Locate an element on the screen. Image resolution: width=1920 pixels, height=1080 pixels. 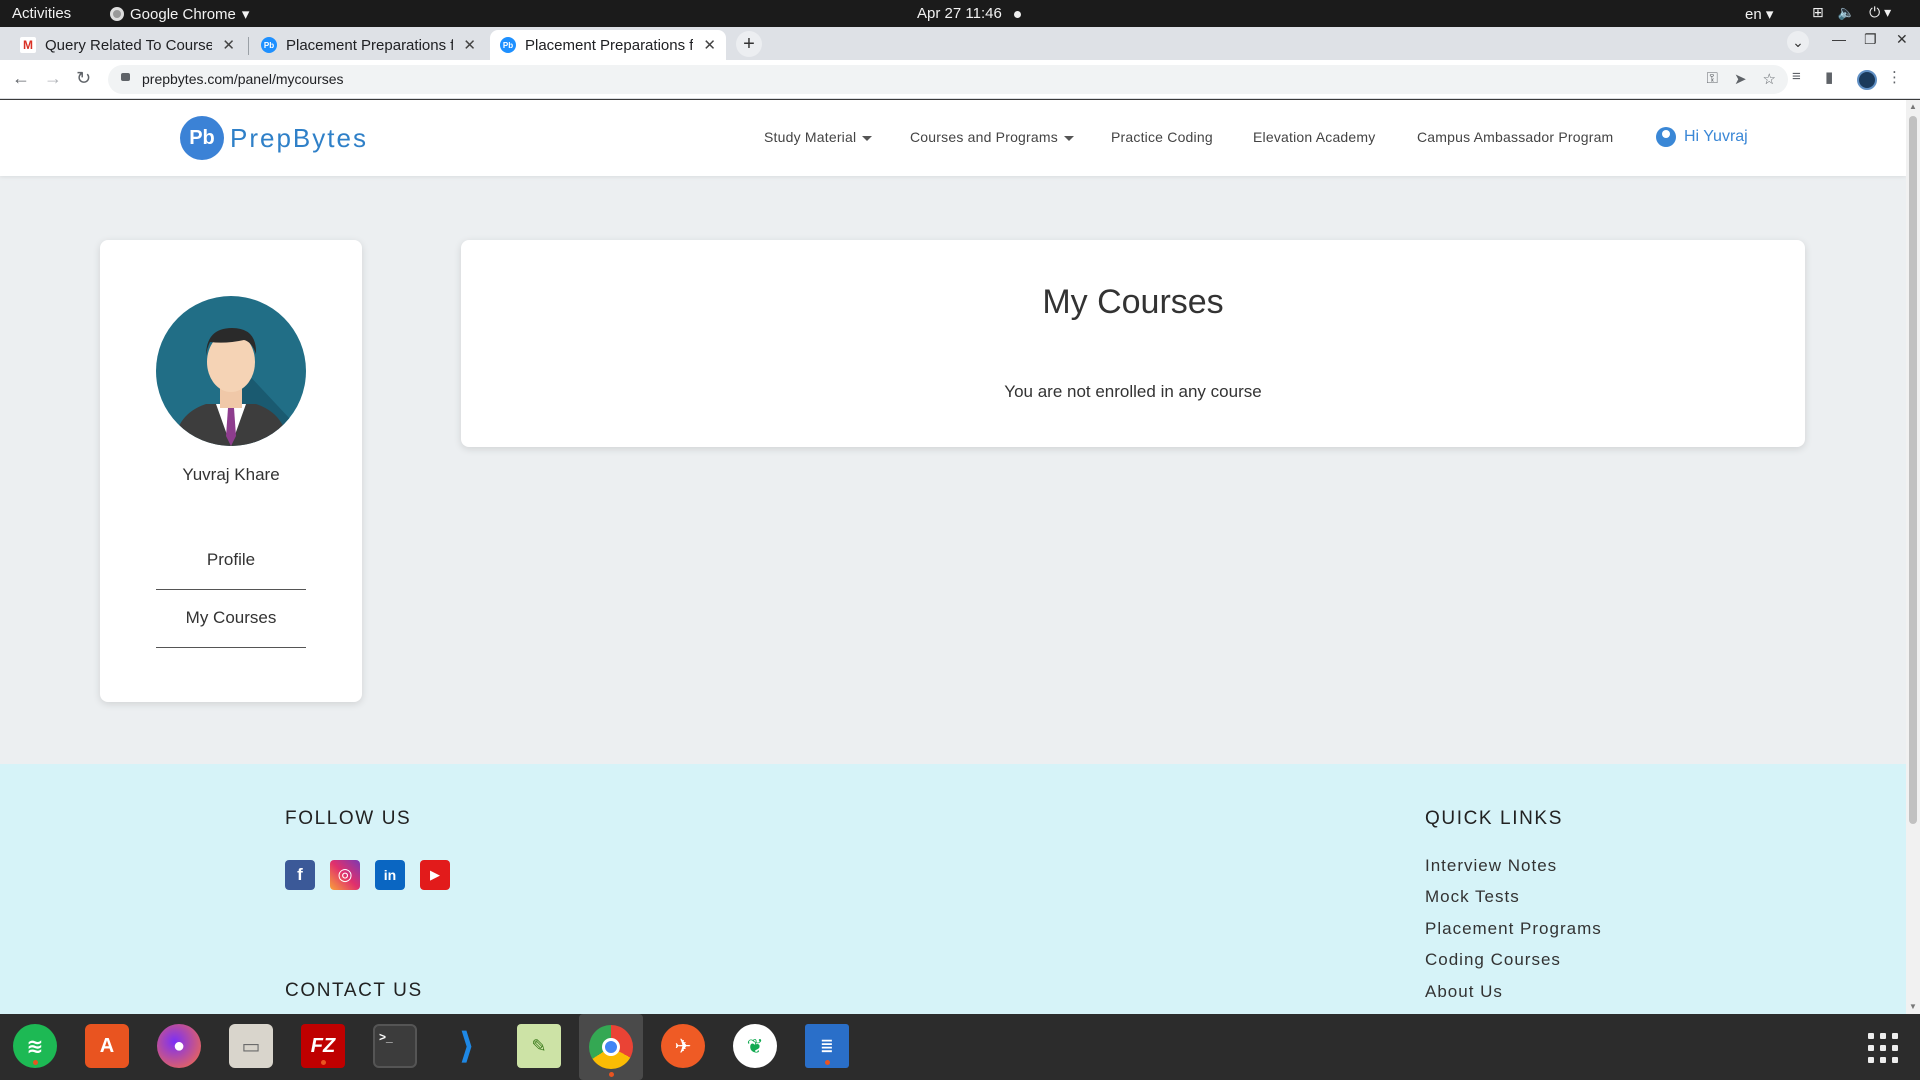
forward-button: → is located at coordinates (53, 78).